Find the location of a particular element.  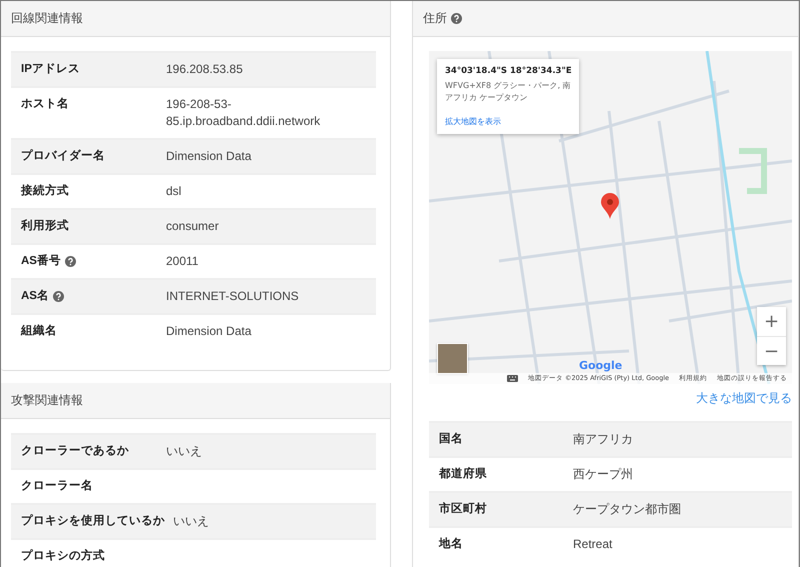

row-label: 市区町村 is located at coordinates (463, 509).